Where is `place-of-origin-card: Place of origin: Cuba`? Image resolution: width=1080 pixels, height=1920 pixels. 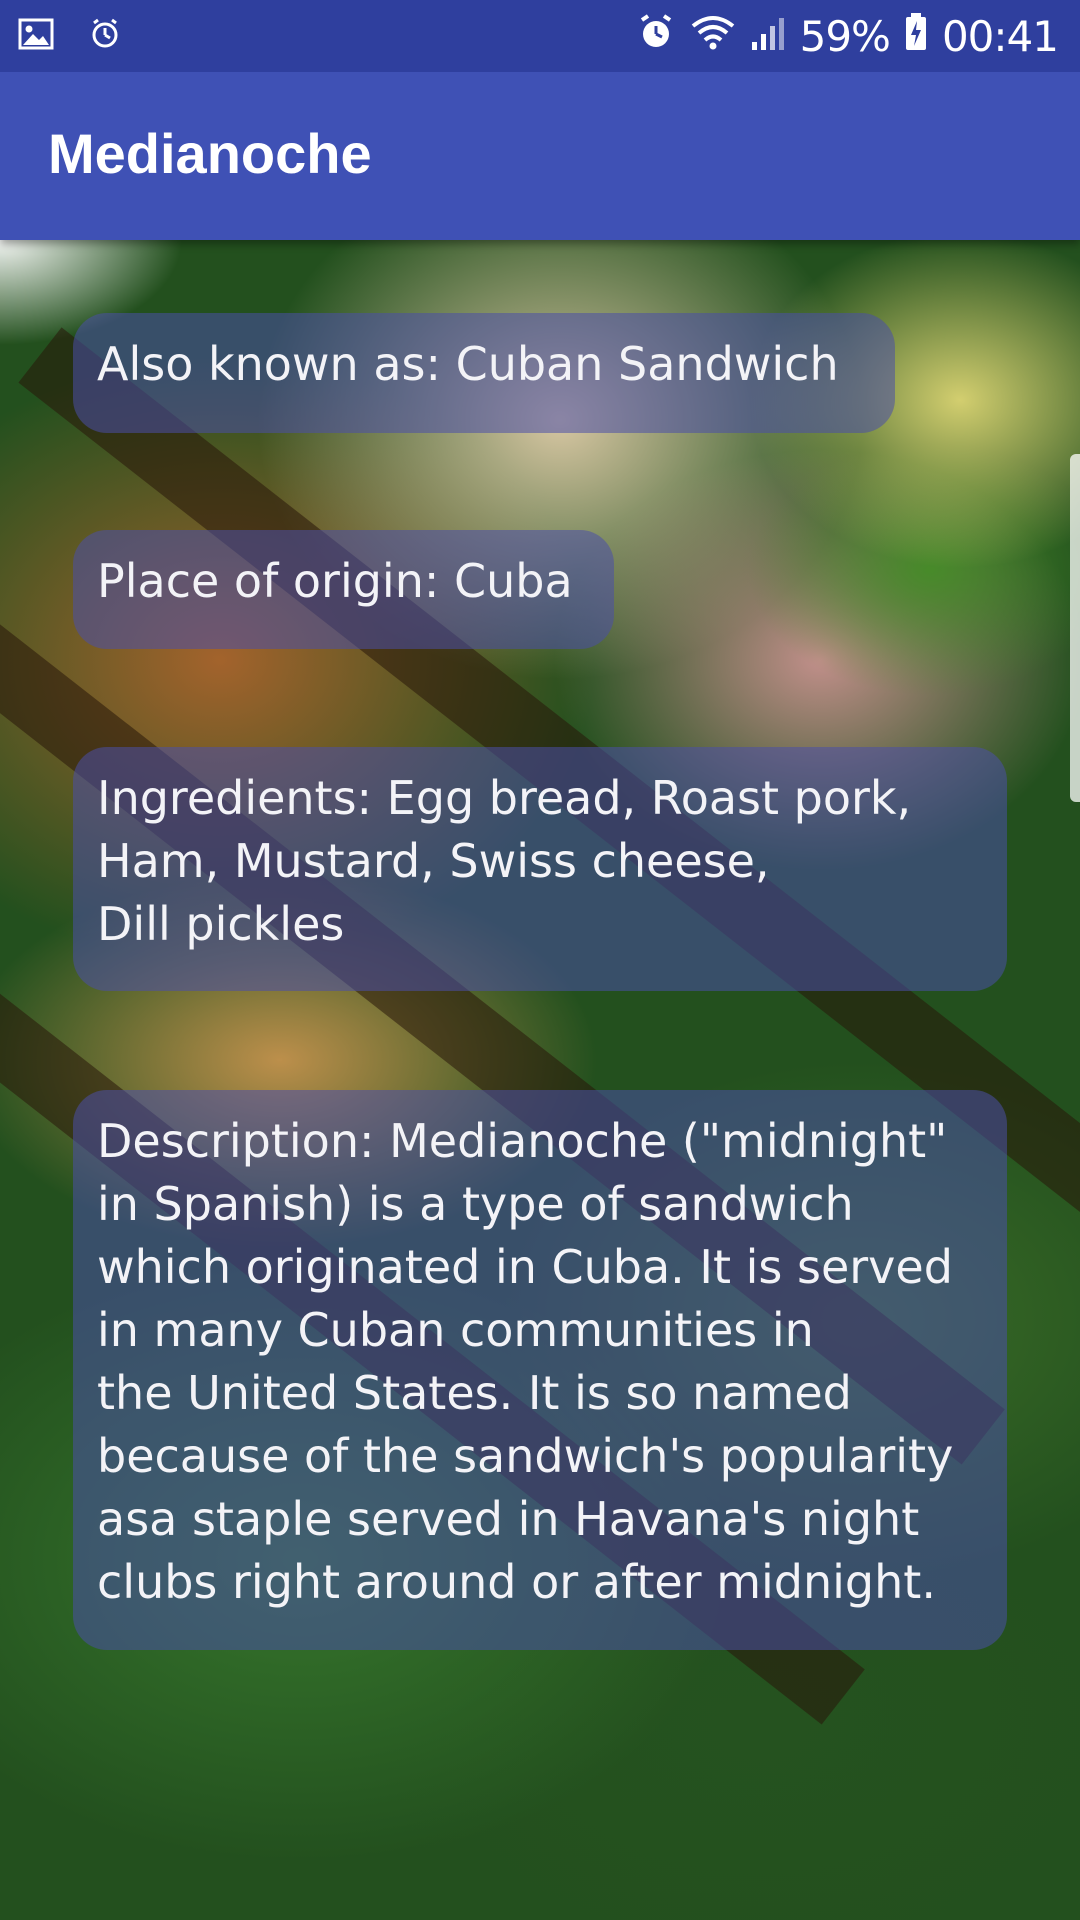 place-of-origin-card: Place of origin: Cuba is located at coordinates (343, 589).